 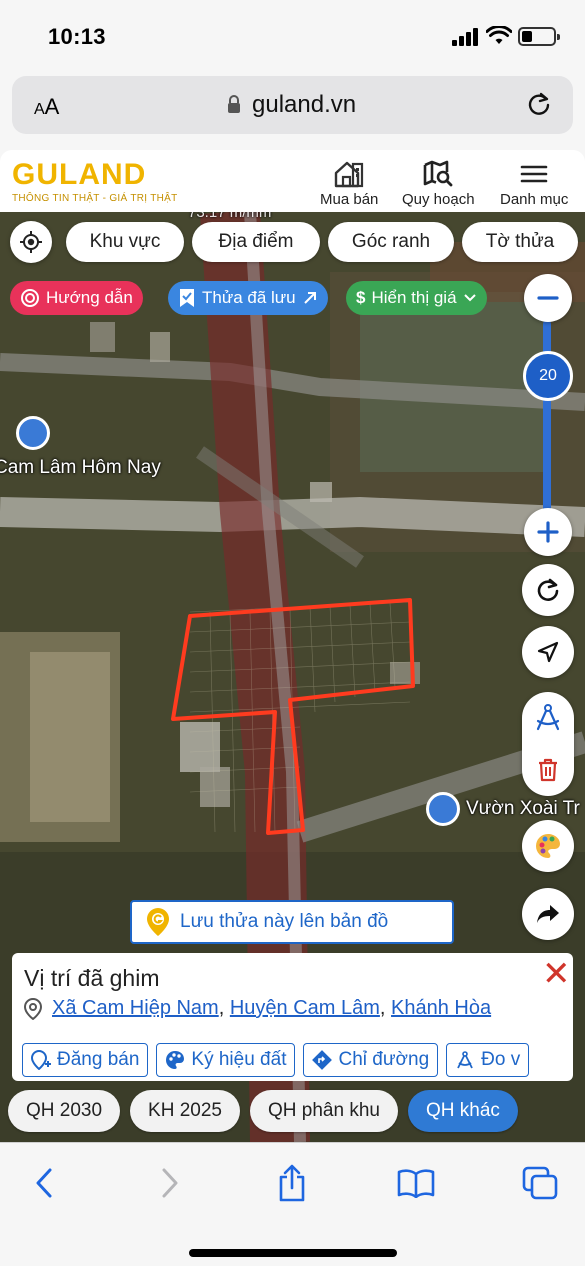 I want to click on trash-icon, so click(x=548, y=770).